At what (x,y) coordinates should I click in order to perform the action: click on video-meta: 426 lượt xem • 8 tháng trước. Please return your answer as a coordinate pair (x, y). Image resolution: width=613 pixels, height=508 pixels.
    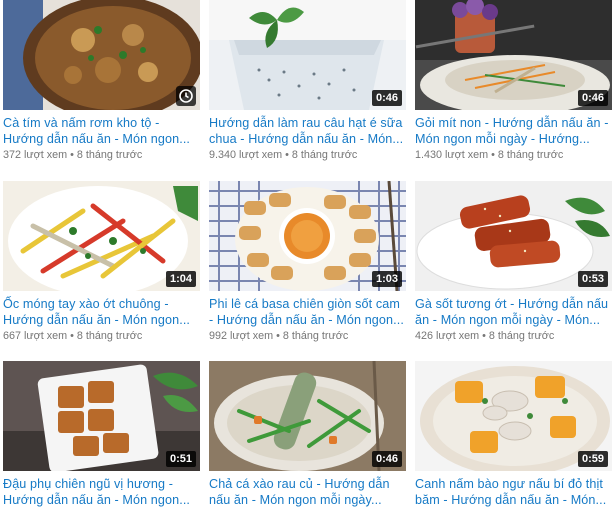
    Looking at the image, I should click on (513, 336).